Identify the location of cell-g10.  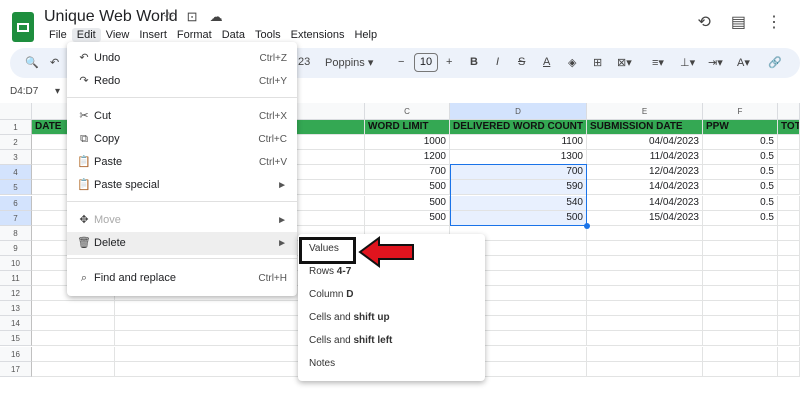
(789, 263).